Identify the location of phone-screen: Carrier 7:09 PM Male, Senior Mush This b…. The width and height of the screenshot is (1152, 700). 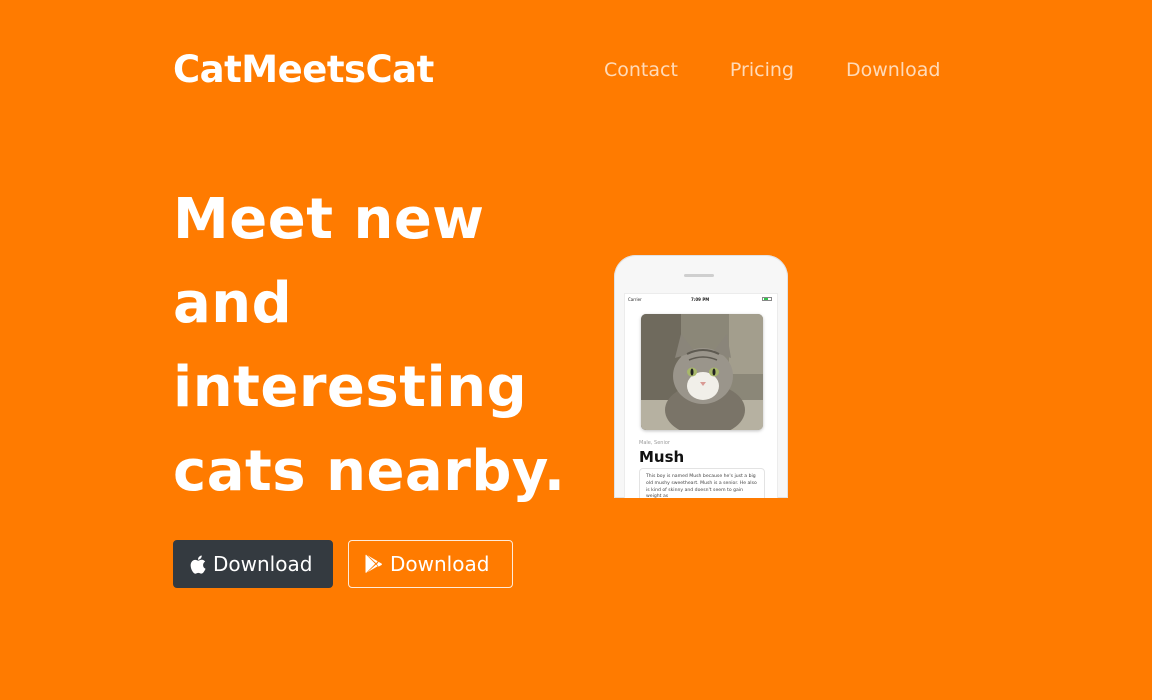
(701, 395).